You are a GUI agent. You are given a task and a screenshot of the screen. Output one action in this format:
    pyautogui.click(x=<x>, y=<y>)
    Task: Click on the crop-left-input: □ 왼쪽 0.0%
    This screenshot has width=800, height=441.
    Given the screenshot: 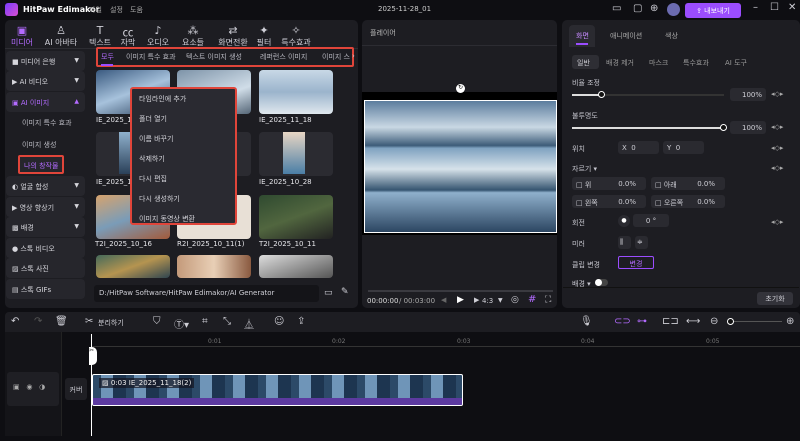 What is the action you would take?
    pyautogui.click(x=609, y=201)
    